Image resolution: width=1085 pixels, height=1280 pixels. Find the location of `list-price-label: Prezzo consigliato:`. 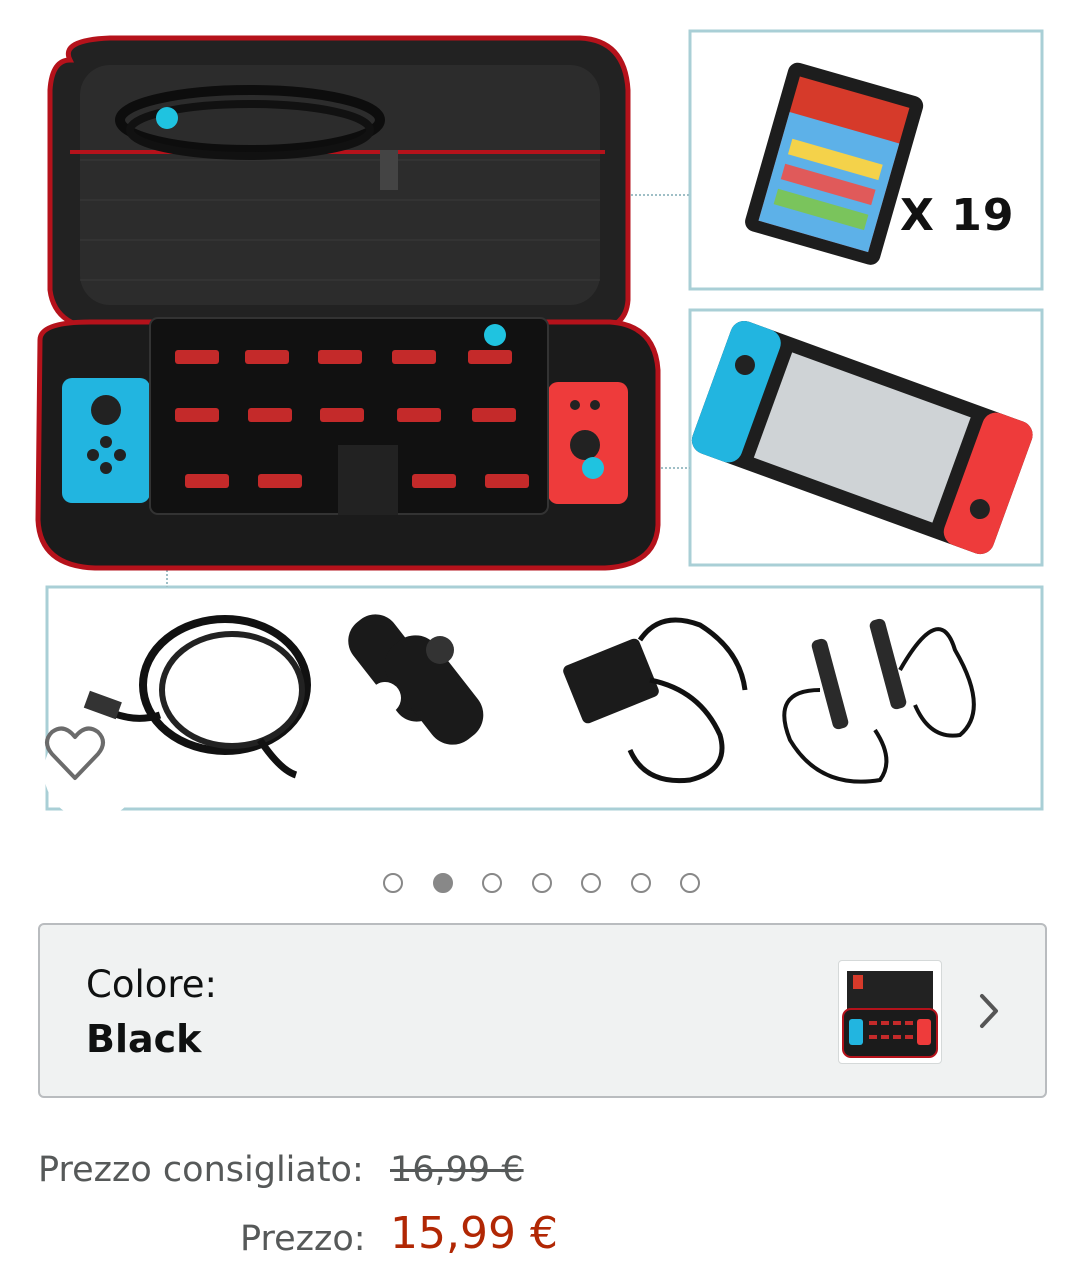

list-price-label: Prezzo consigliato: is located at coordinates (201, 1170).